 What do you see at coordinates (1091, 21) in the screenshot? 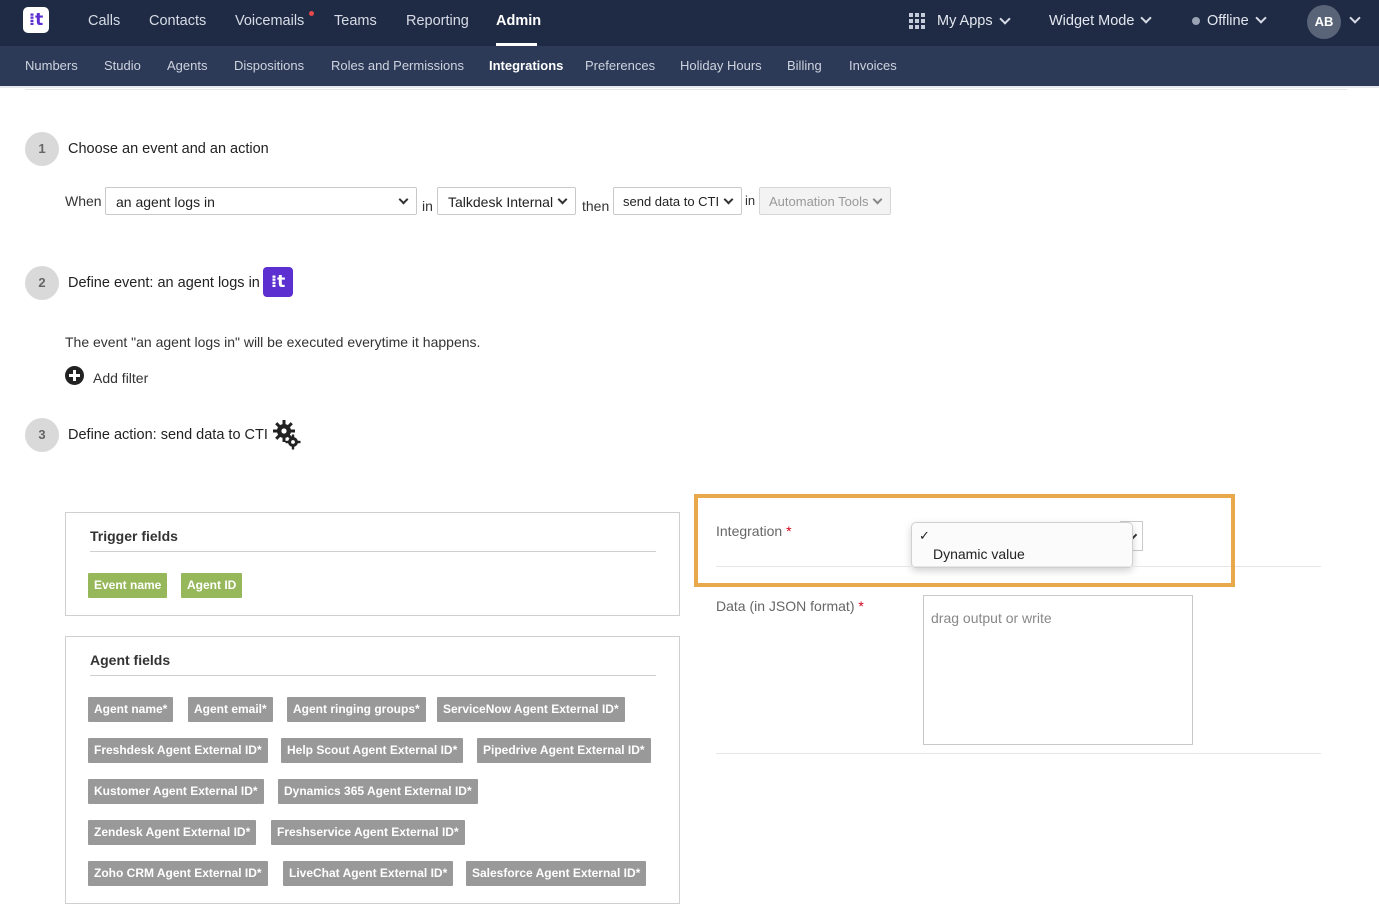
I see `widget-mode-menu: Widget Mode` at bounding box center [1091, 21].